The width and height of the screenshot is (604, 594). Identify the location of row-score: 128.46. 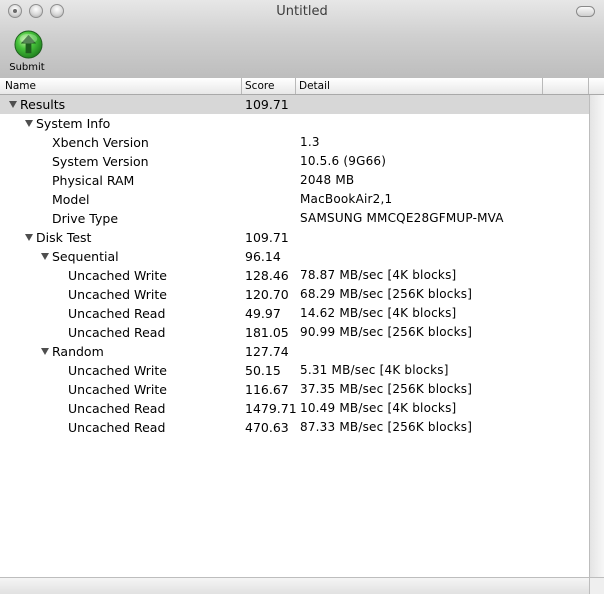
(267, 275).